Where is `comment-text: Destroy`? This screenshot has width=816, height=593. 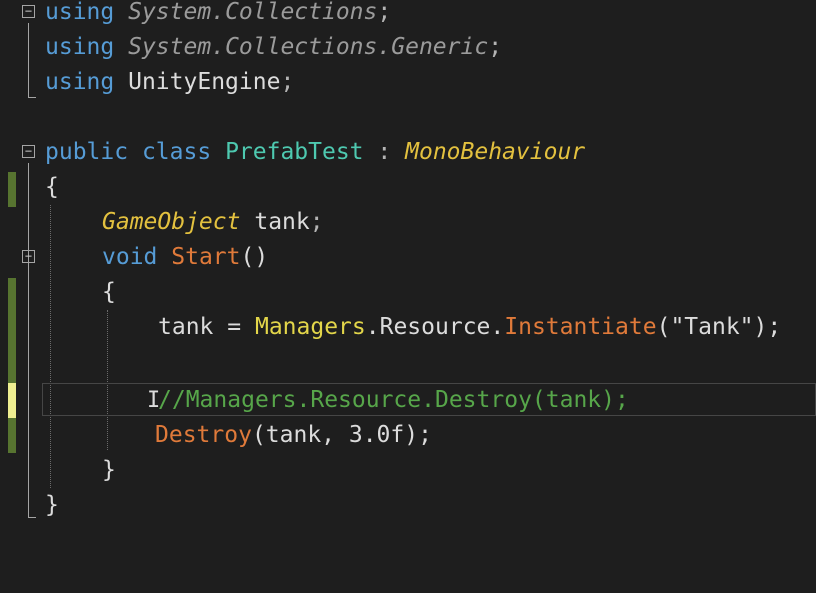 comment-text: Destroy is located at coordinates (483, 400).